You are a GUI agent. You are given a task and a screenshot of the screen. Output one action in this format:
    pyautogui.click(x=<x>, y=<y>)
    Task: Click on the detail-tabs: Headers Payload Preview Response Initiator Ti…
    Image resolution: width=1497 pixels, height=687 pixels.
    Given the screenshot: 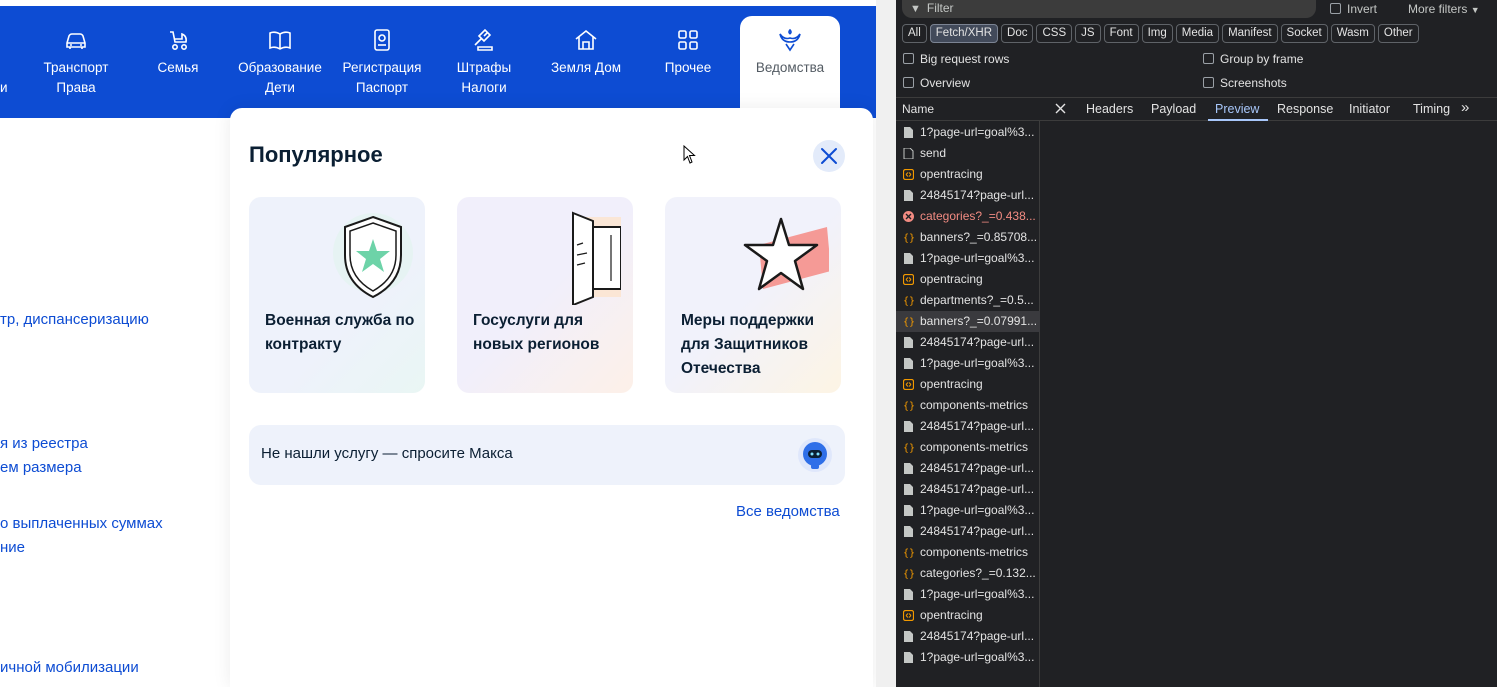 What is the action you would take?
    pyautogui.click(x=1269, y=109)
    